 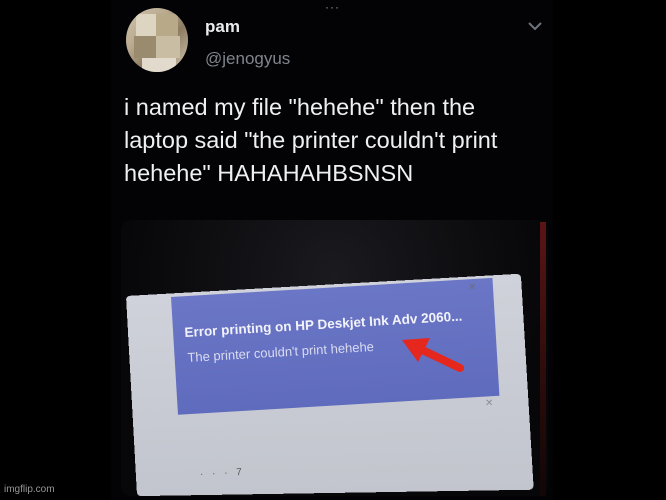 What do you see at coordinates (535, 26) in the screenshot?
I see `chevron-down-icon` at bounding box center [535, 26].